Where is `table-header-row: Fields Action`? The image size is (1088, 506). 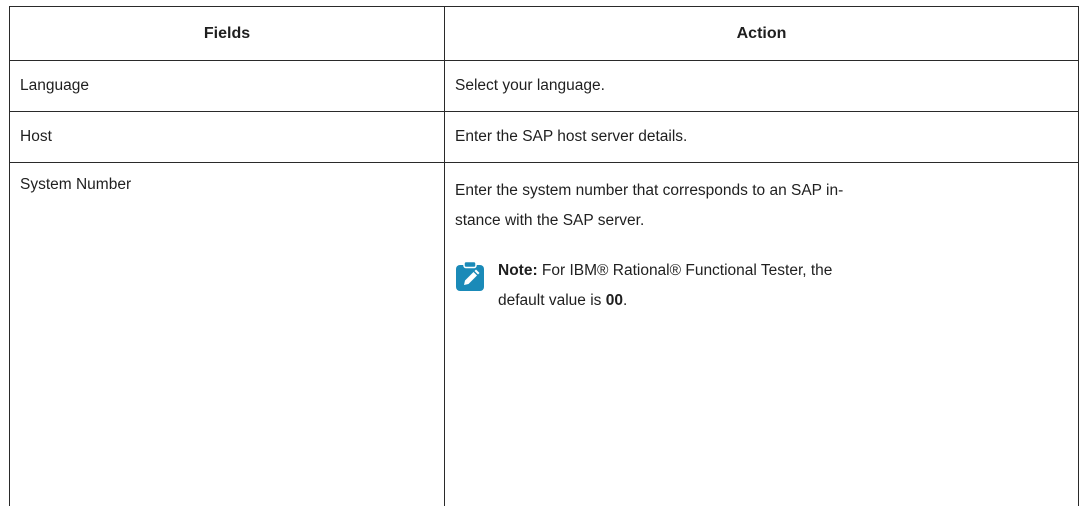 table-header-row: Fields Action is located at coordinates (544, 34).